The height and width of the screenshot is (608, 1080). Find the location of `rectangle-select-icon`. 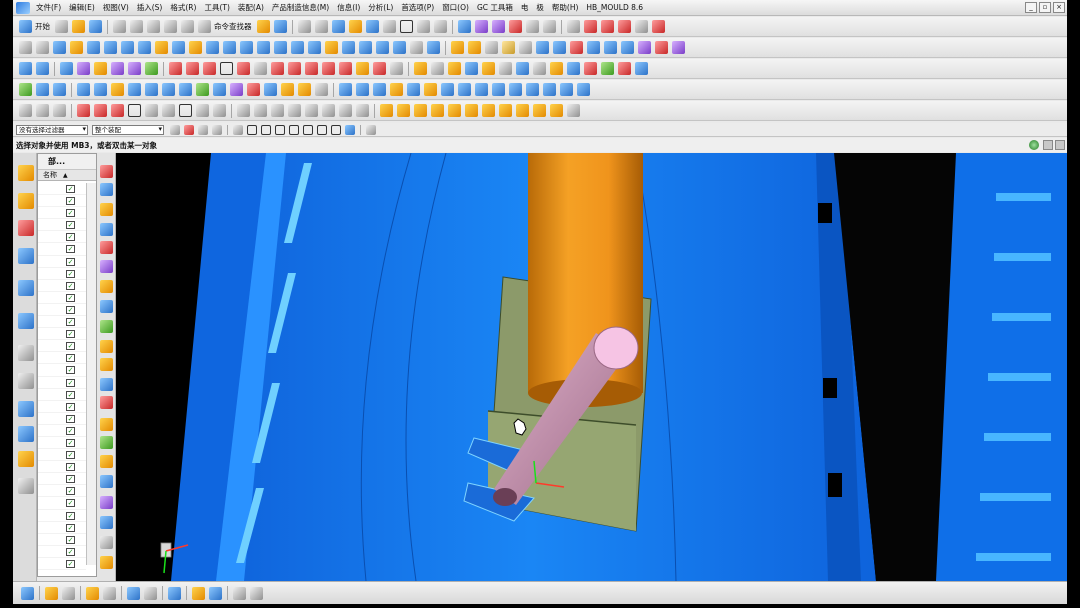

rectangle-select-icon is located at coordinates (217, 129).